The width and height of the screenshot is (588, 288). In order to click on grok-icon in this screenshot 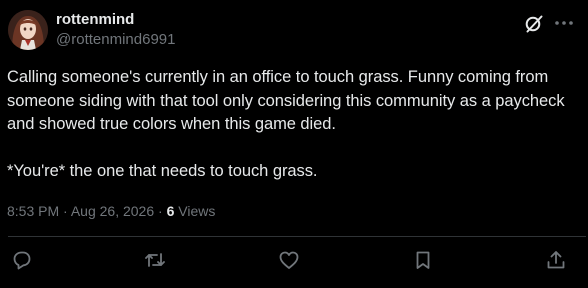, I will do `click(534, 24)`.